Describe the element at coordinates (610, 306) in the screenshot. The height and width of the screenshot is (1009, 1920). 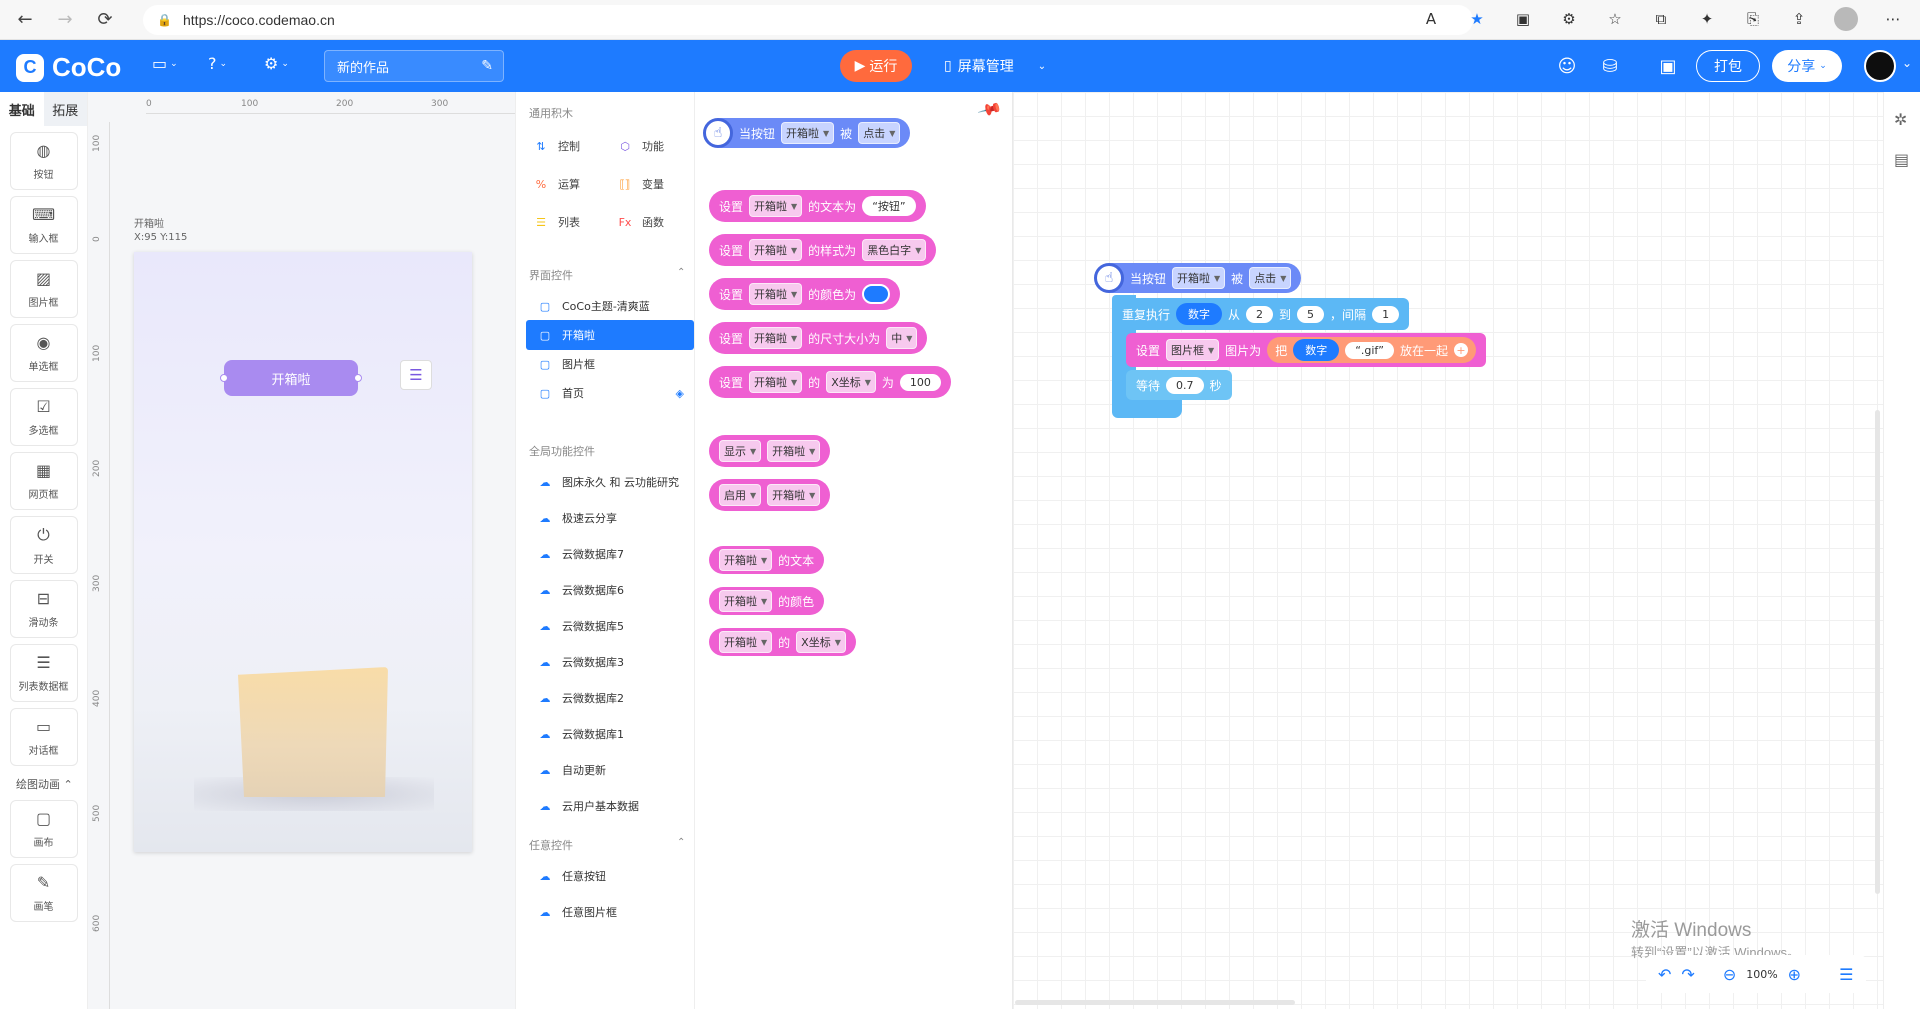
I see `control-item: ▢ CoCo主题-清爽蓝` at that location.